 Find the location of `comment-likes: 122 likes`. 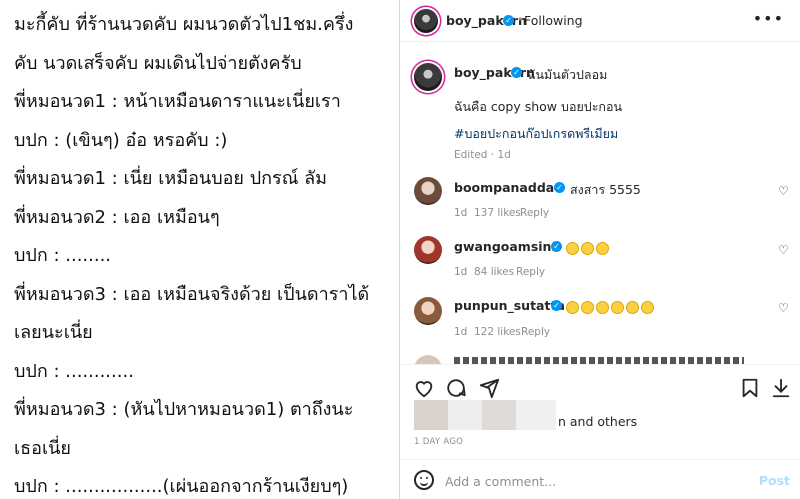

comment-likes: 122 likes is located at coordinates (497, 332).